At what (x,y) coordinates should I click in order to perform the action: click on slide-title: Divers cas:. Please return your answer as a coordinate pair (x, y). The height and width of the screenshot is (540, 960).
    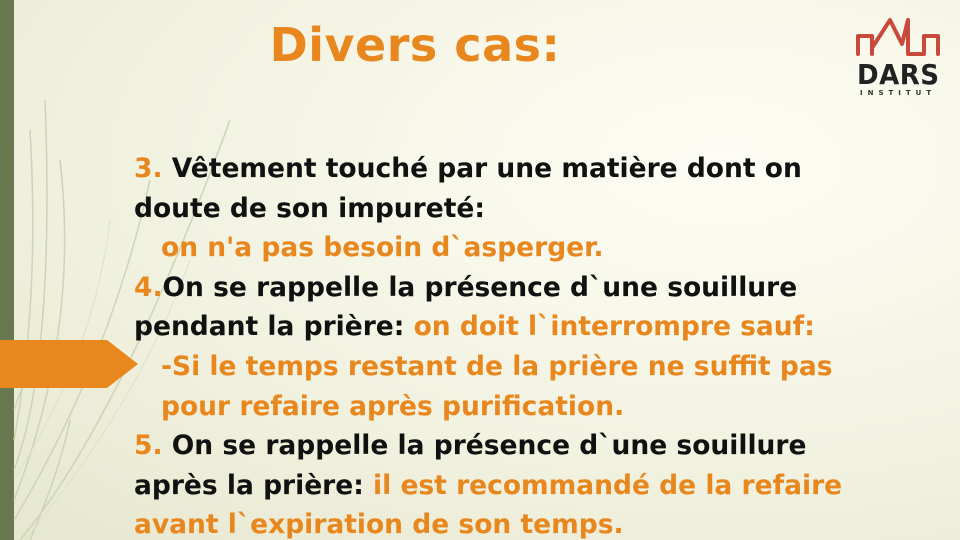
    Looking at the image, I should click on (415, 45).